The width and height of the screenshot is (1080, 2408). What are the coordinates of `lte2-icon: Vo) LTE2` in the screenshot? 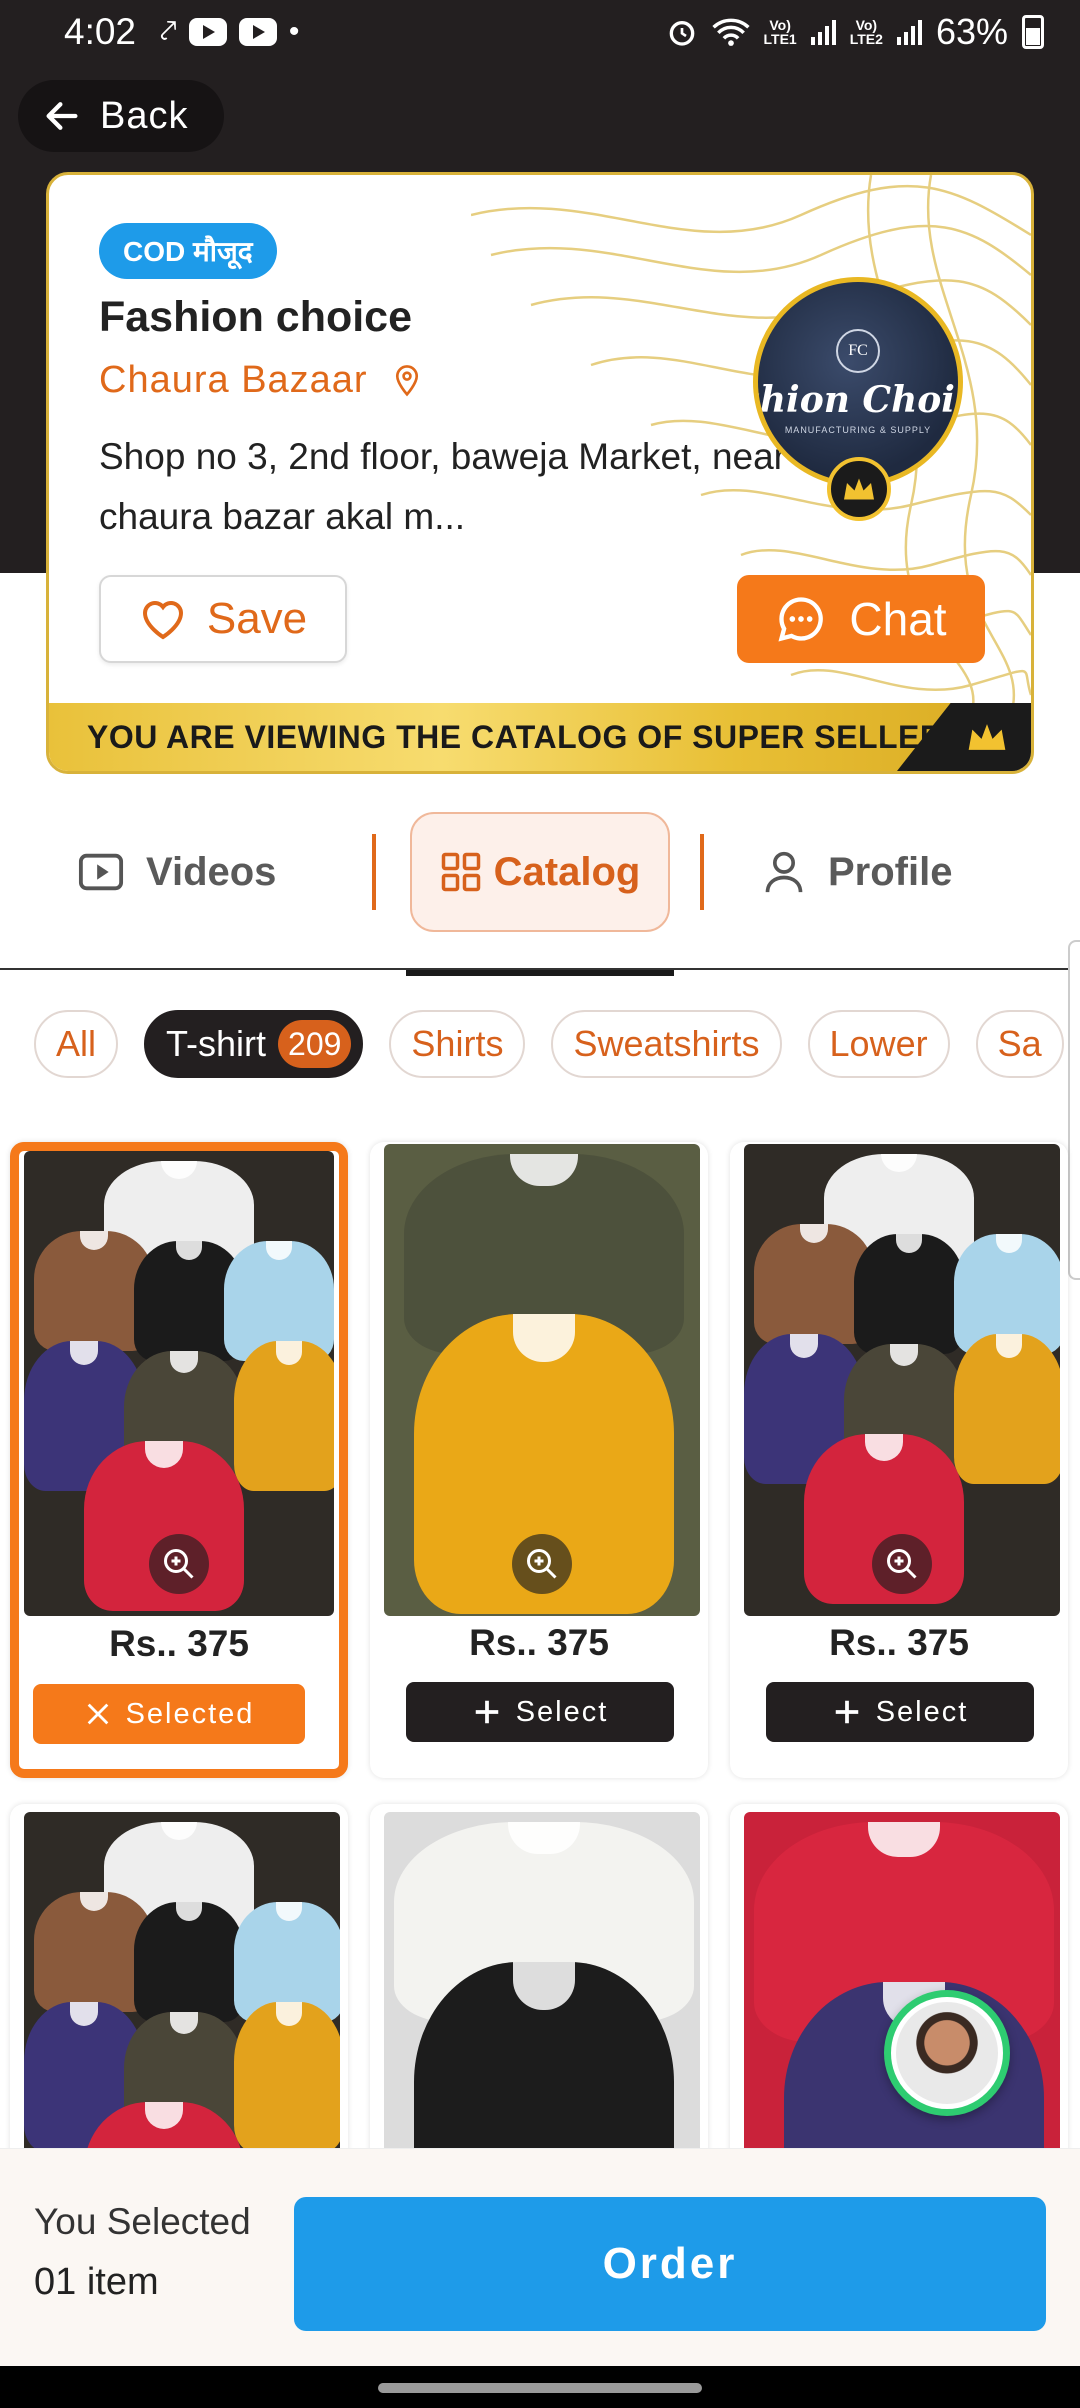 It's located at (866, 32).